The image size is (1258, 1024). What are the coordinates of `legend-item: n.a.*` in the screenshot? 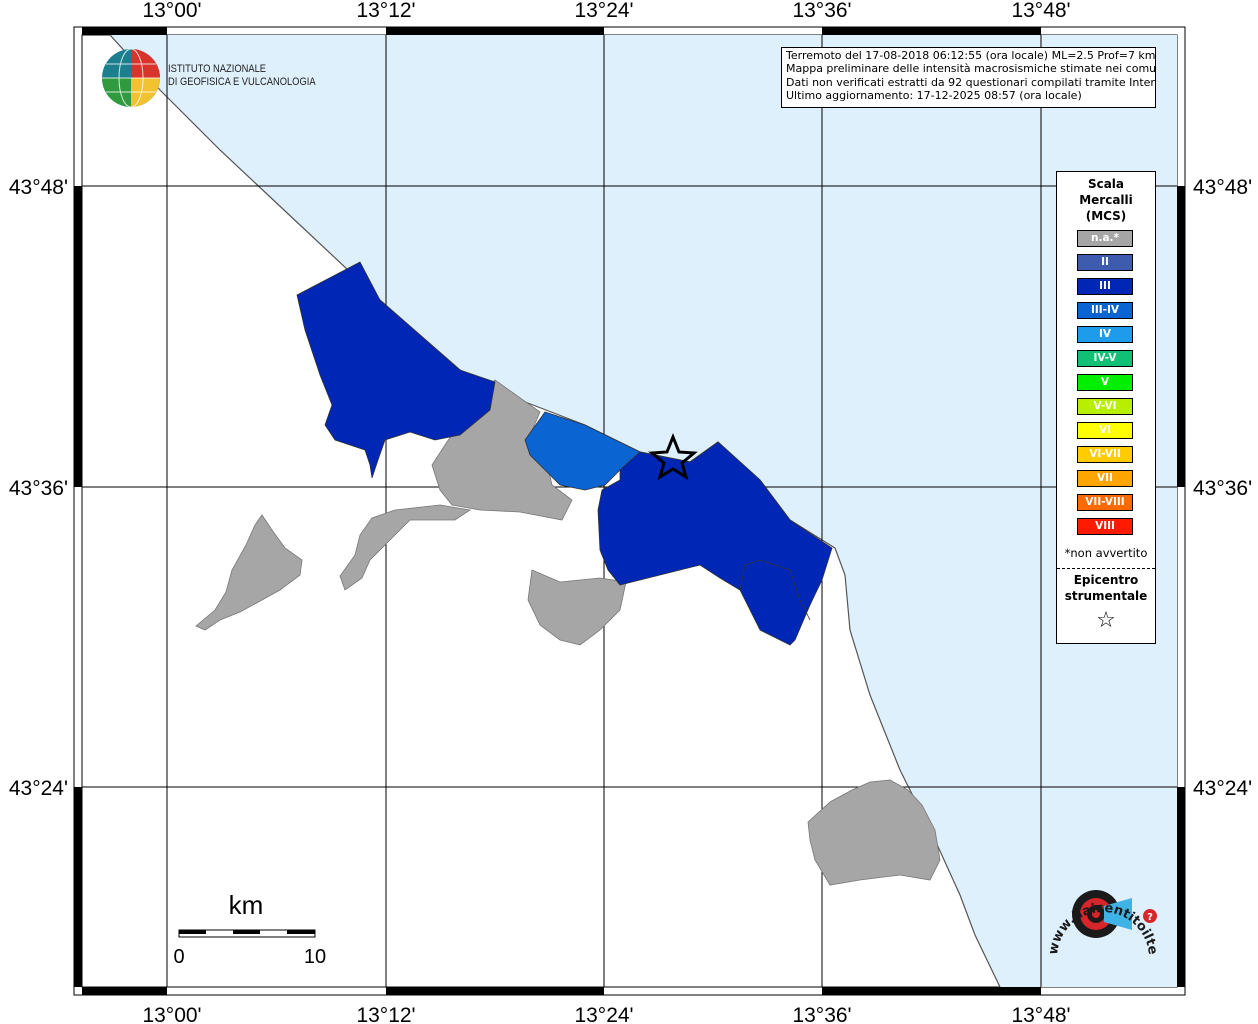 It's located at (1105, 238).